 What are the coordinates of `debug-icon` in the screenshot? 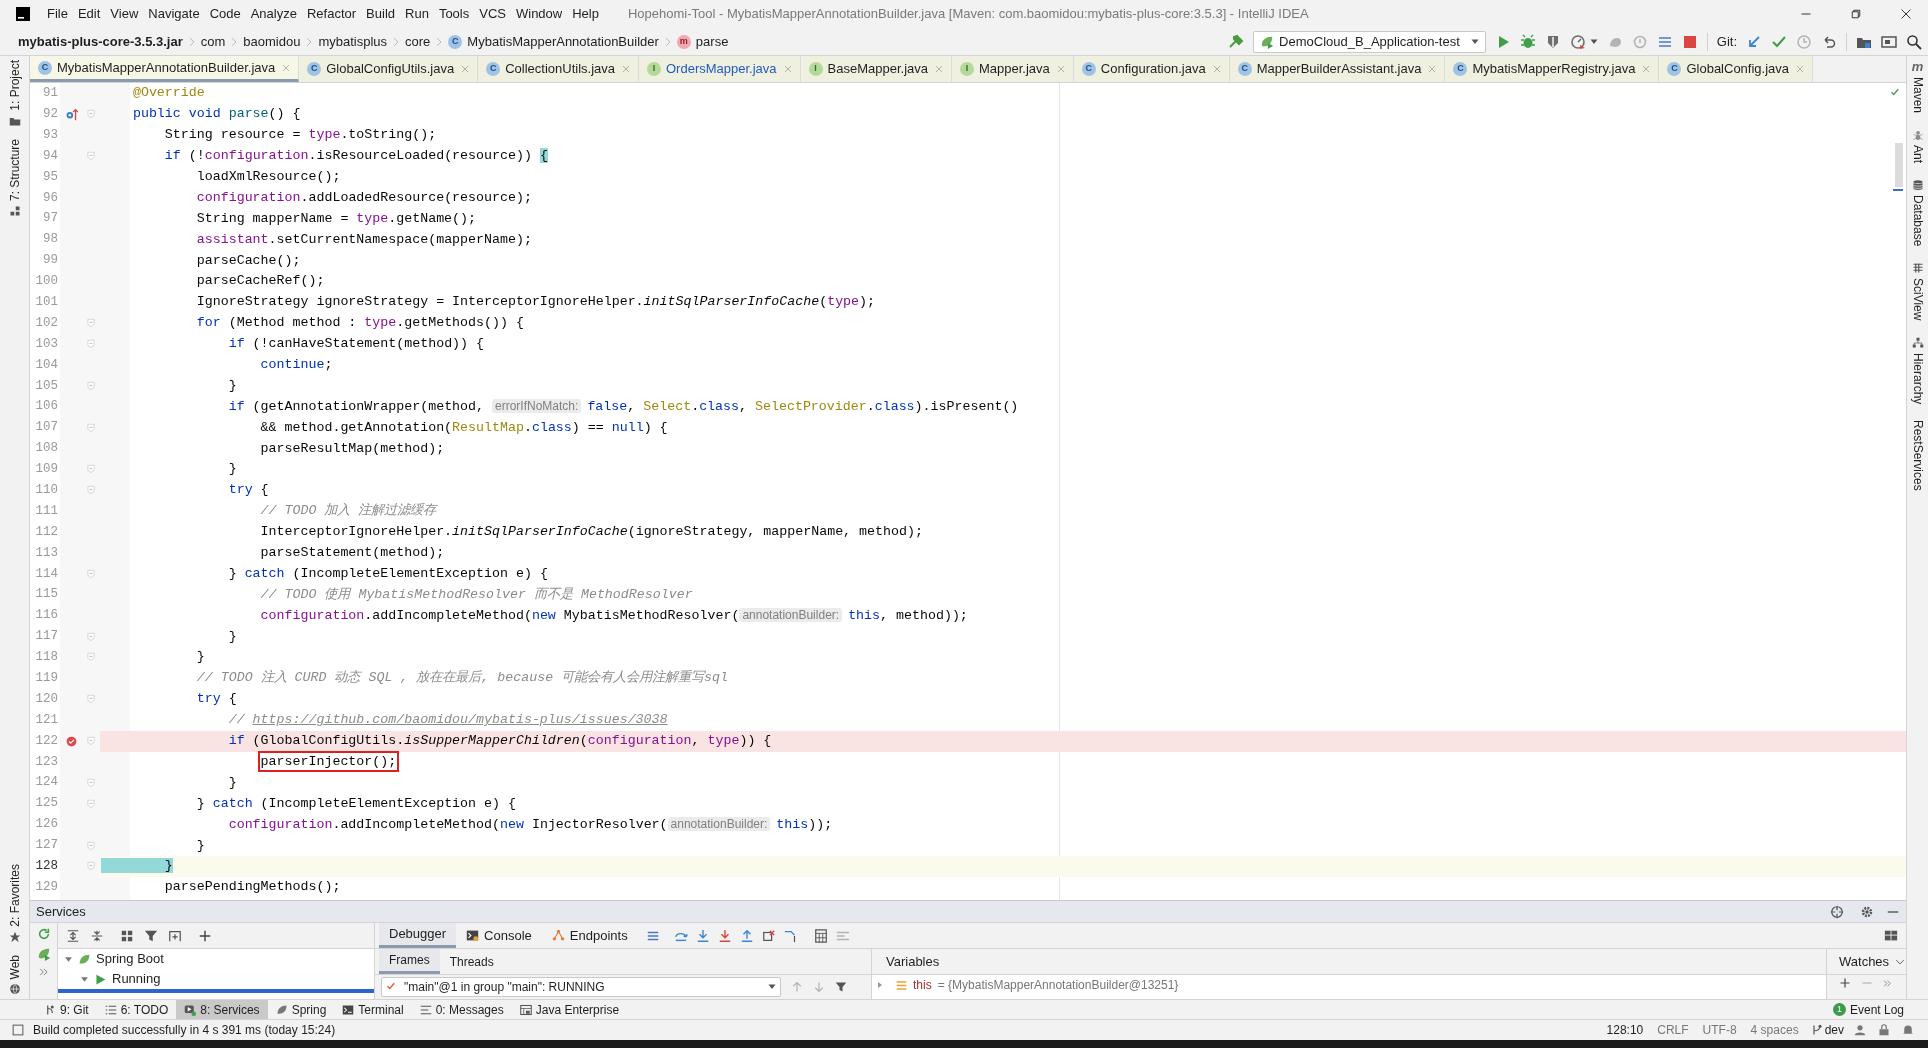 It's located at (1527, 41).